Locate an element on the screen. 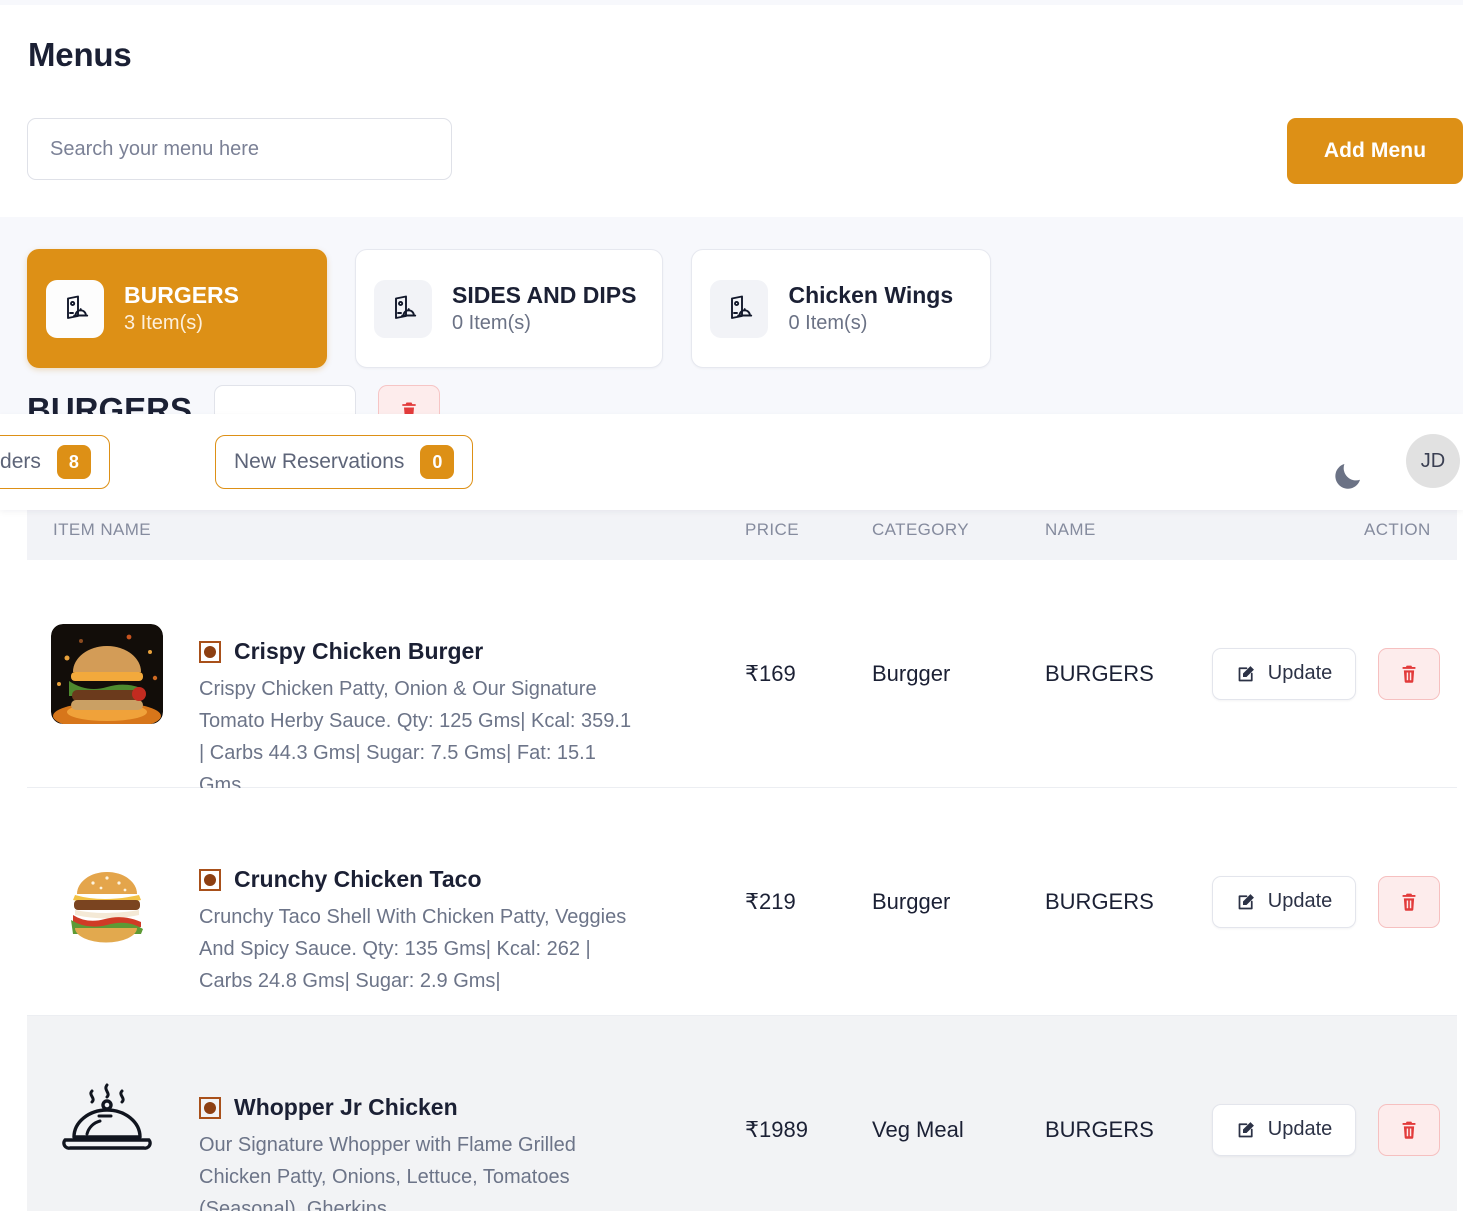 The width and height of the screenshot is (1463, 1211). burger-dark-photo is located at coordinates (107, 673).